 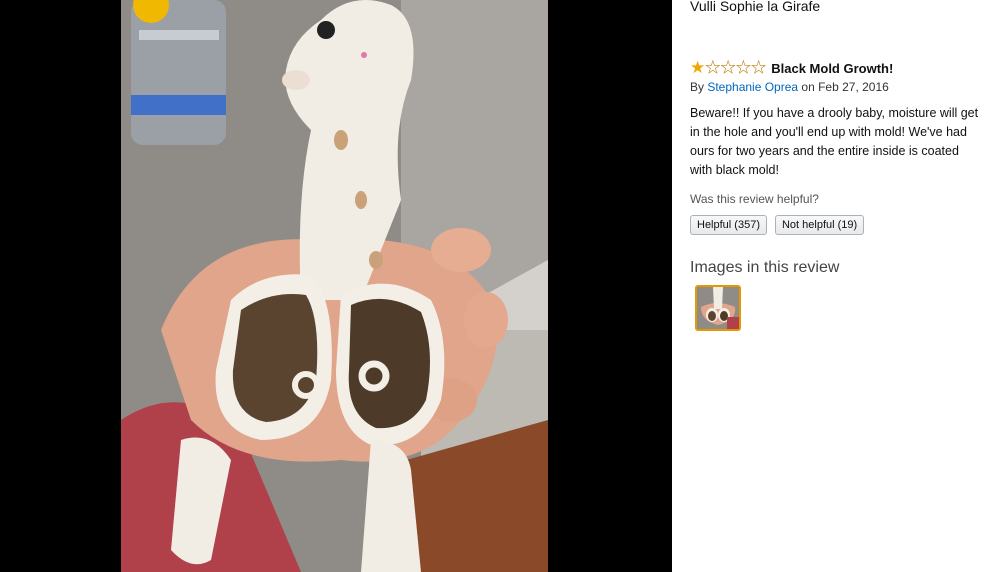 I want to click on helpful-button: Helpful (357), so click(x=728, y=225).